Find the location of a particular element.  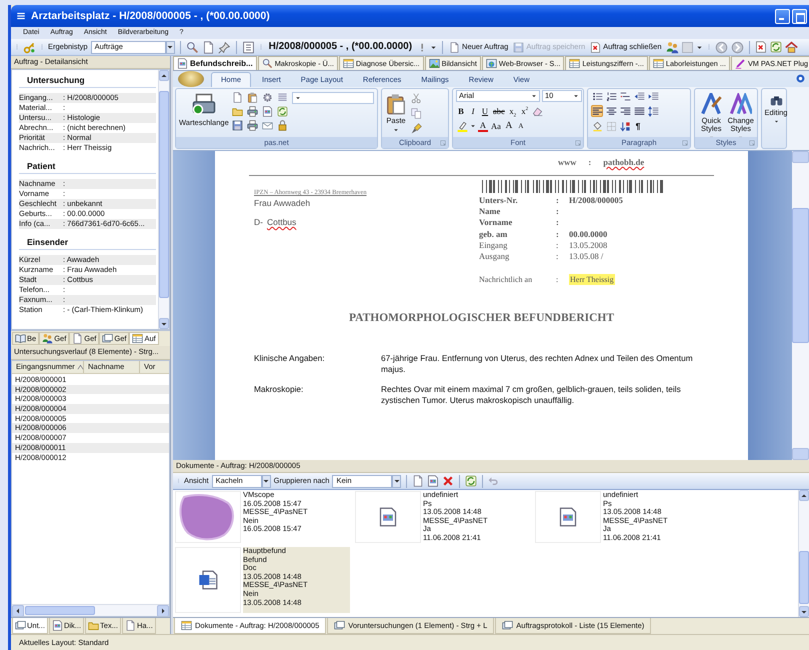

format-button: I is located at coordinates (473, 111).